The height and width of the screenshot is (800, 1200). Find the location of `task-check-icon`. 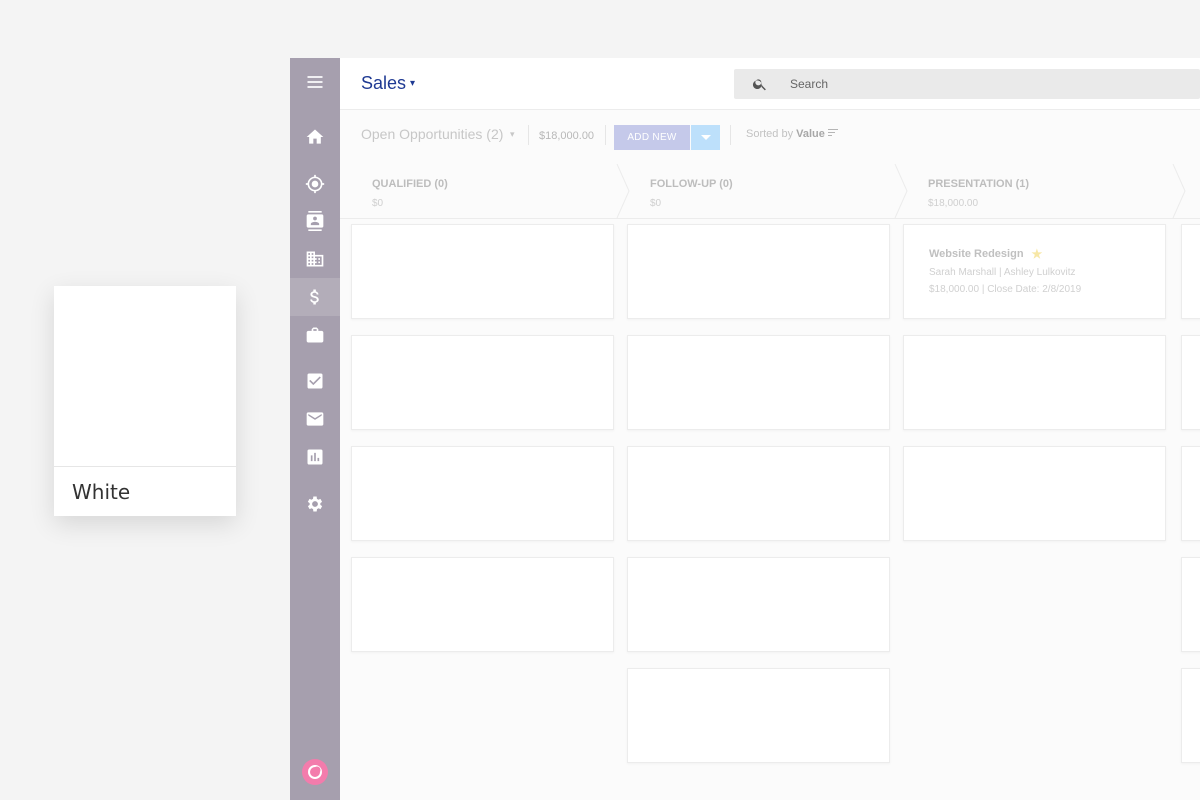

task-check-icon is located at coordinates (315, 381).